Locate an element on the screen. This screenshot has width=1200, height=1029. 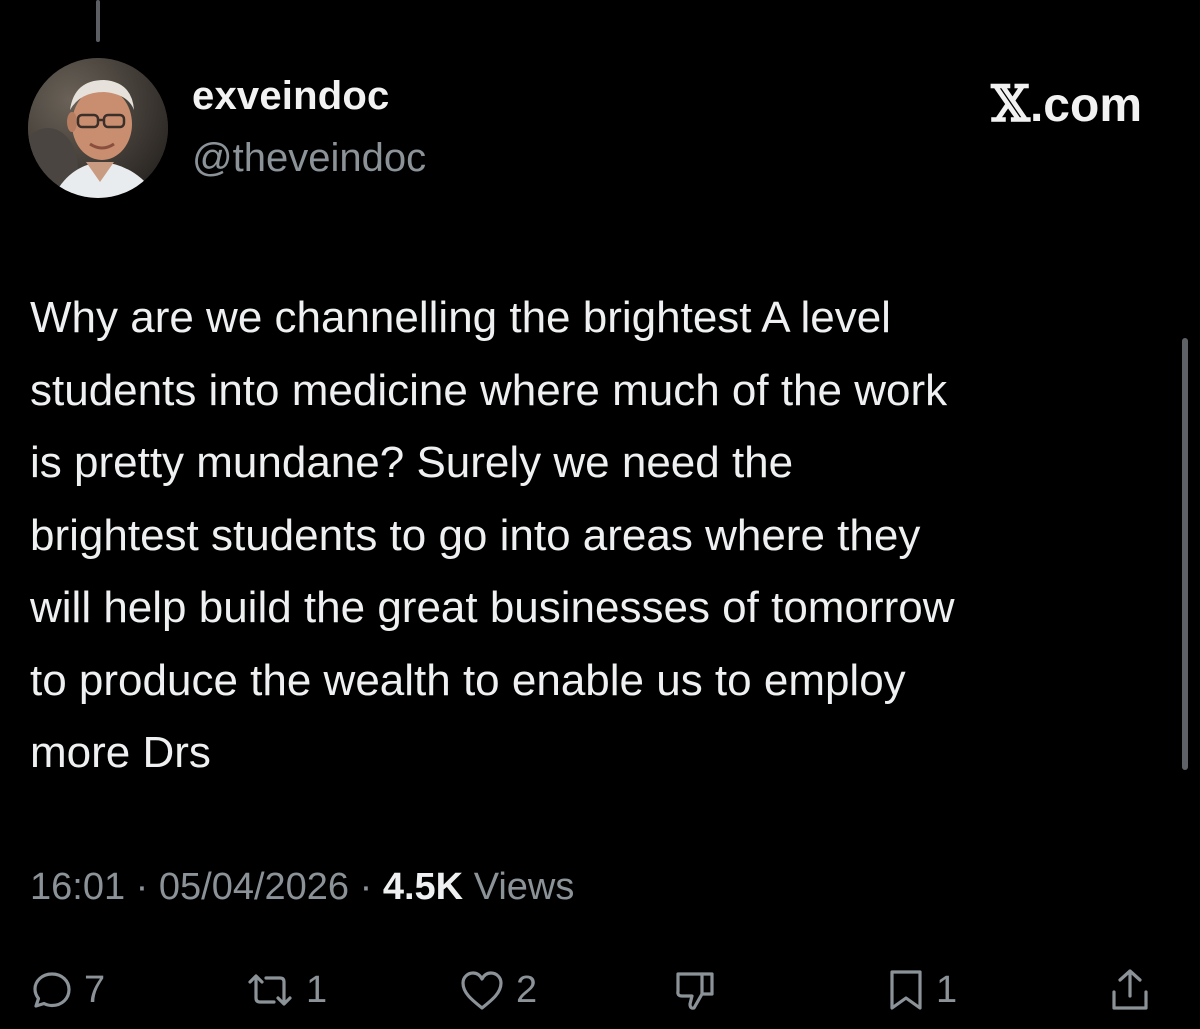
tweet-metadata: 16:01 · 05/04/2026 · 4.5K Views is located at coordinates (302, 887).